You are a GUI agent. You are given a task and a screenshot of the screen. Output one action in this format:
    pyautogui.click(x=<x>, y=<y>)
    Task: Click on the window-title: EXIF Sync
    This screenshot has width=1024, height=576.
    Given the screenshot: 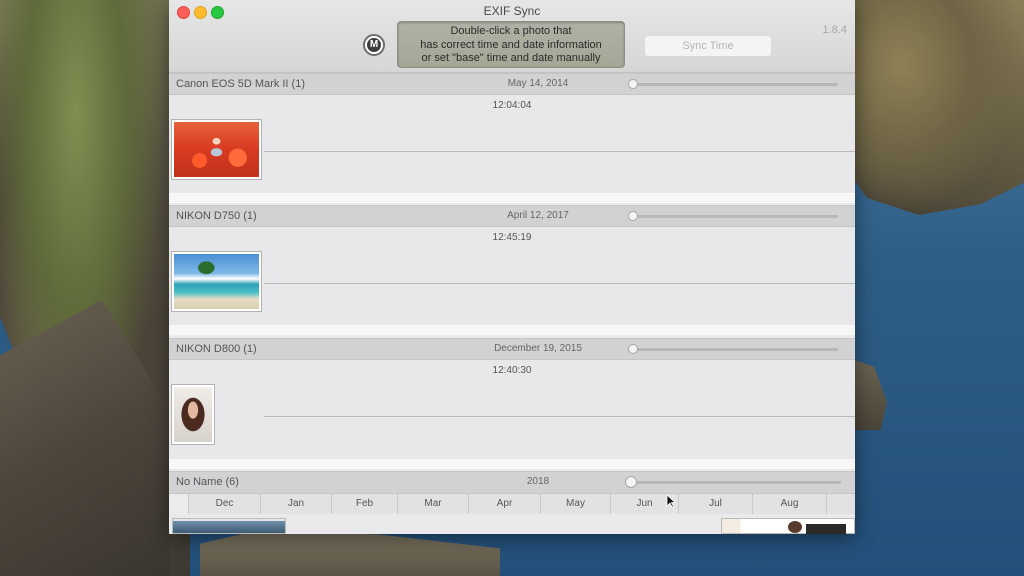 What is the action you would take?
    pyautogui.click(x=512, y=11)
    